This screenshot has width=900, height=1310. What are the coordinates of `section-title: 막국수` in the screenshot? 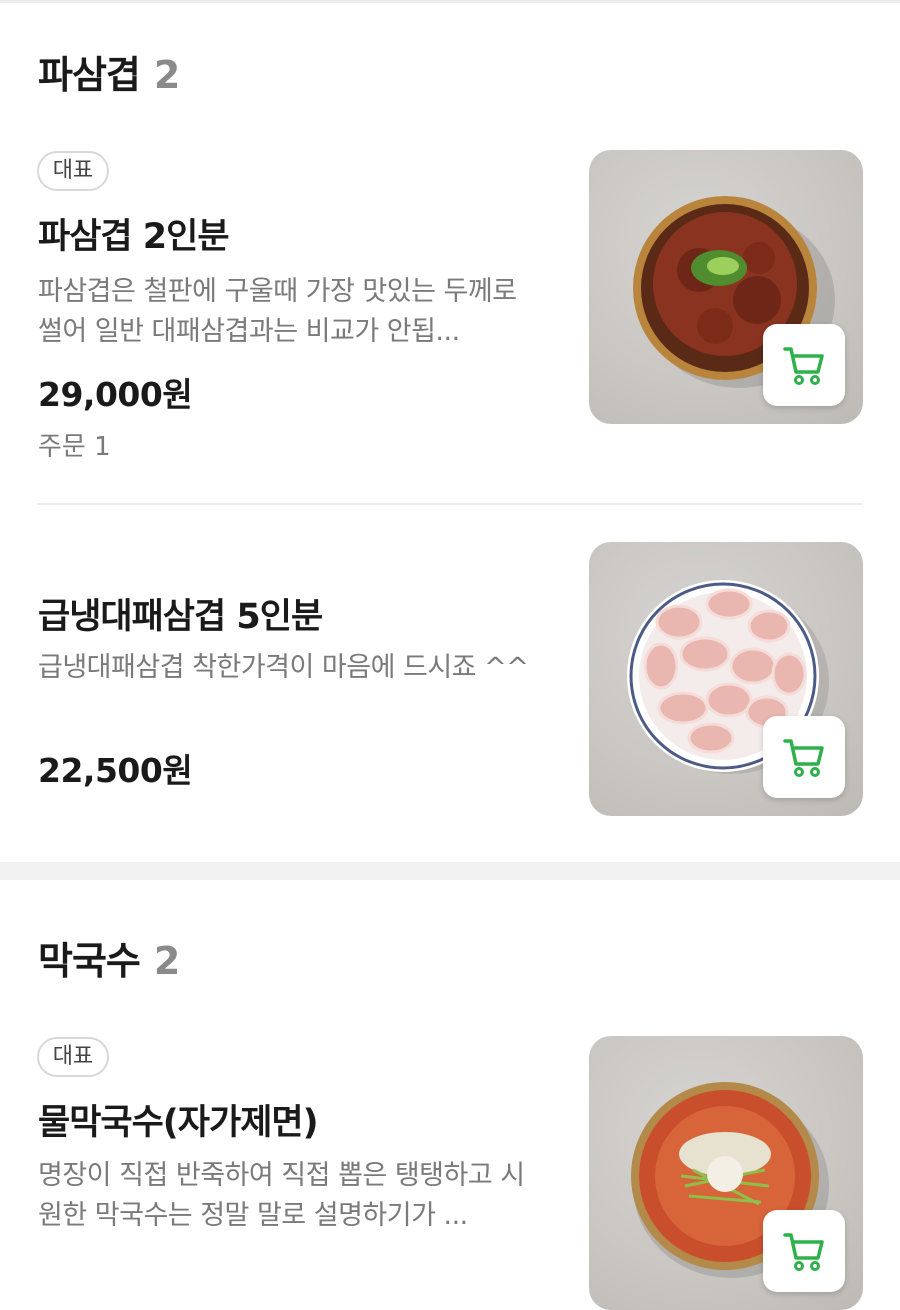 It's located at (89, 961).